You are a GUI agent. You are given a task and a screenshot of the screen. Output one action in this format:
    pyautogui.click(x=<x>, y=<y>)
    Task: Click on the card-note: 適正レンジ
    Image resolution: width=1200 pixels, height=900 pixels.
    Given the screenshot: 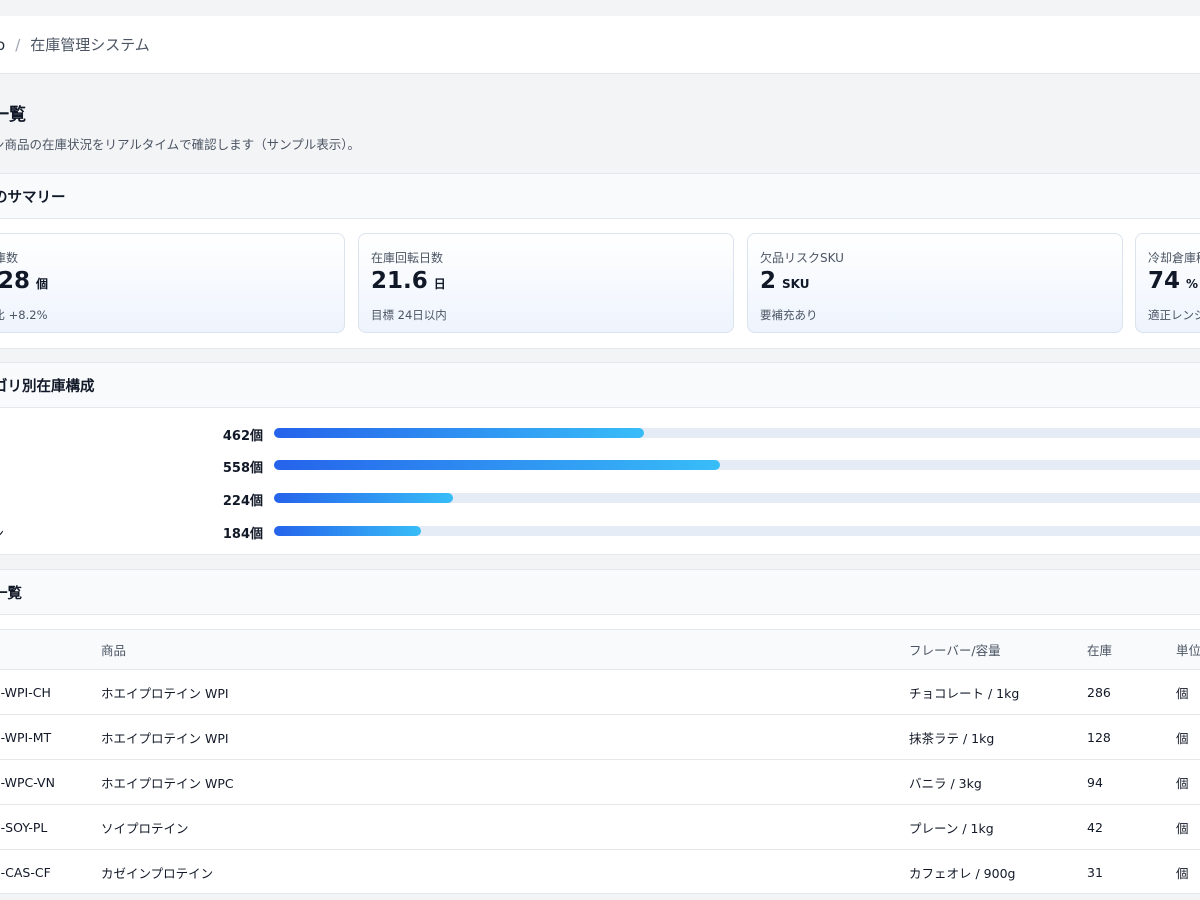 What is the action you would take?
    pyautogui.click(x=1174, y=315)
    